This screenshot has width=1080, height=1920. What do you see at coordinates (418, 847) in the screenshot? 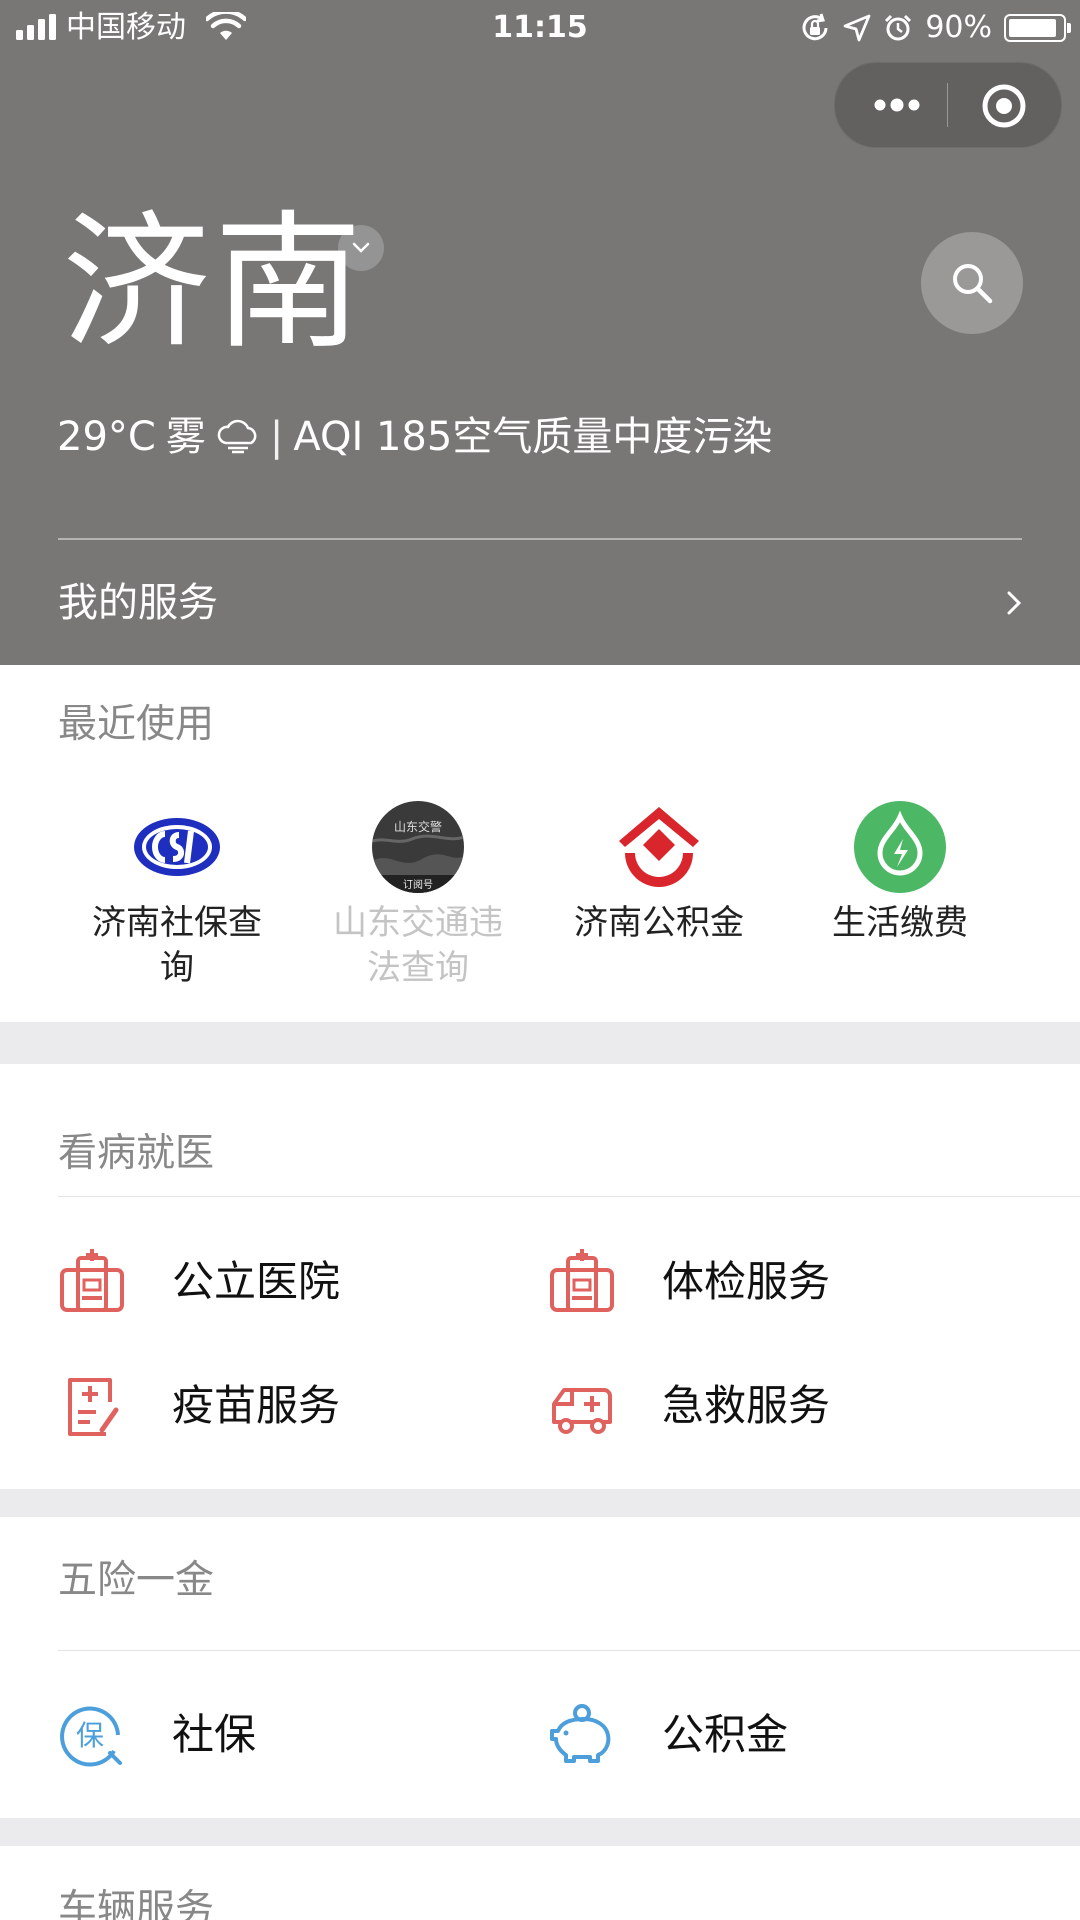
I see `shandong-traffic-logo: 山东交警 订阅号` at bounding box center [418, 847].